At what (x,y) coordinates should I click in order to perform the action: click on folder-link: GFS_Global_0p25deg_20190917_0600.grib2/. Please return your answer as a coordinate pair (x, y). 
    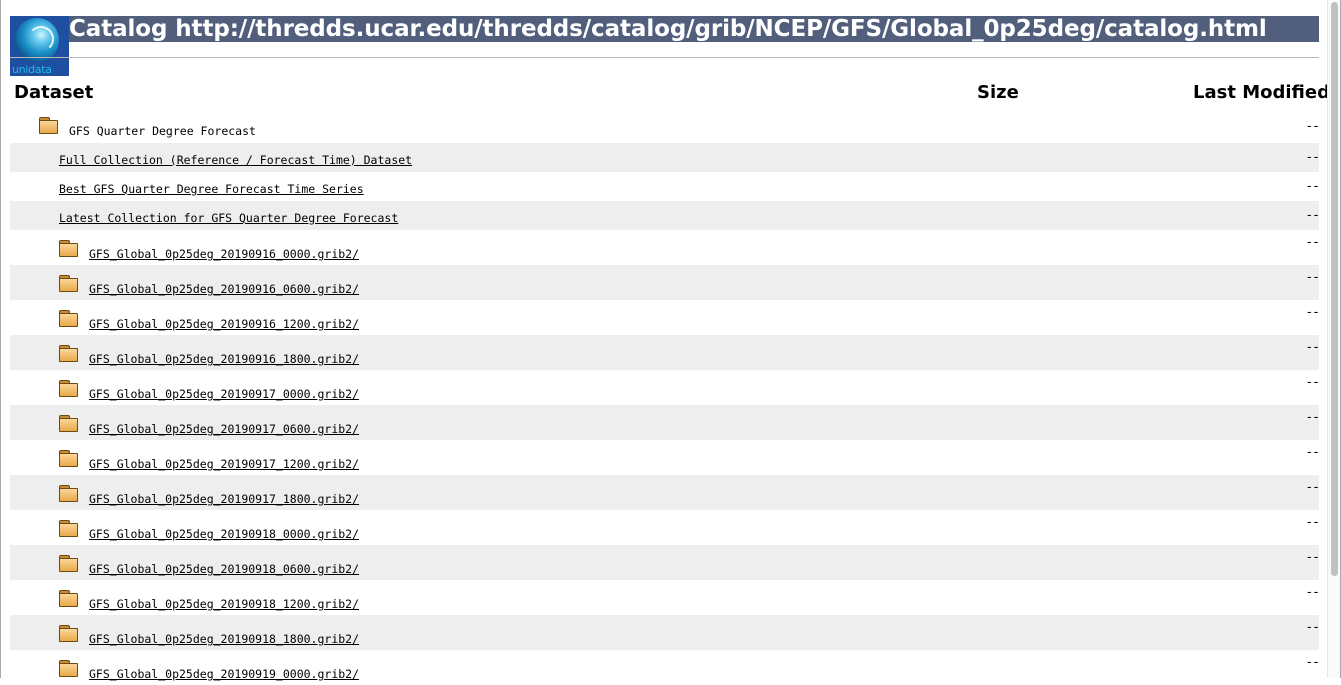
    Looking at the image, I should click on (224, 429).